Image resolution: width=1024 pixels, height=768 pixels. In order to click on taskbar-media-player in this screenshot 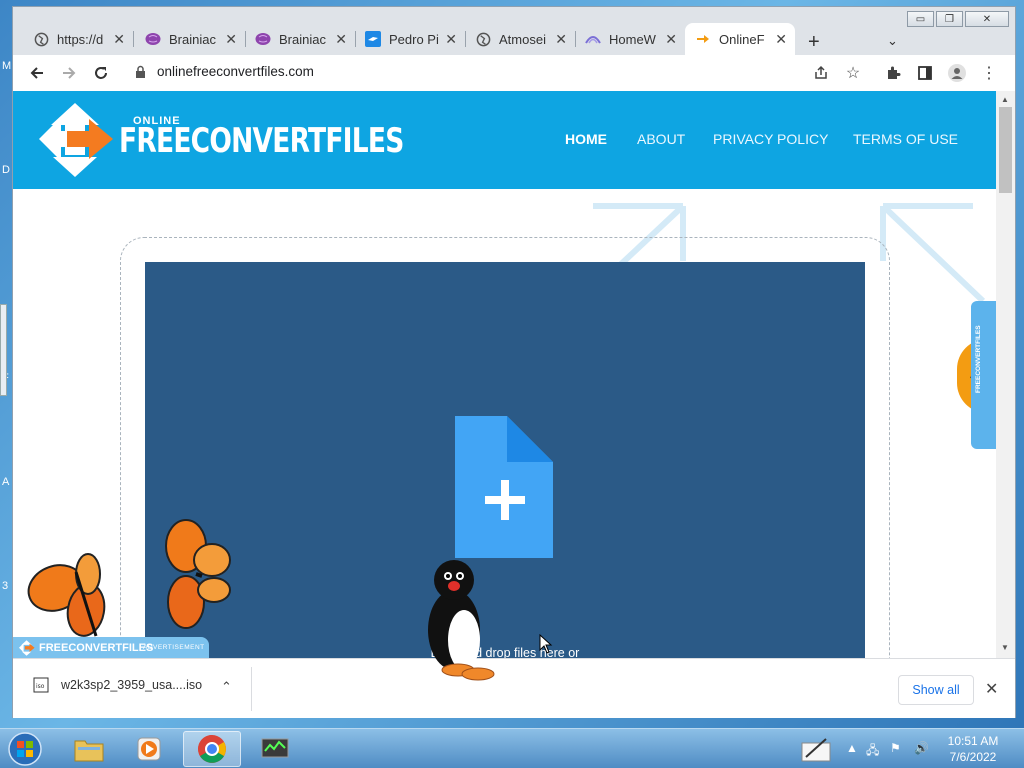, I will do `click(149, 749)`.